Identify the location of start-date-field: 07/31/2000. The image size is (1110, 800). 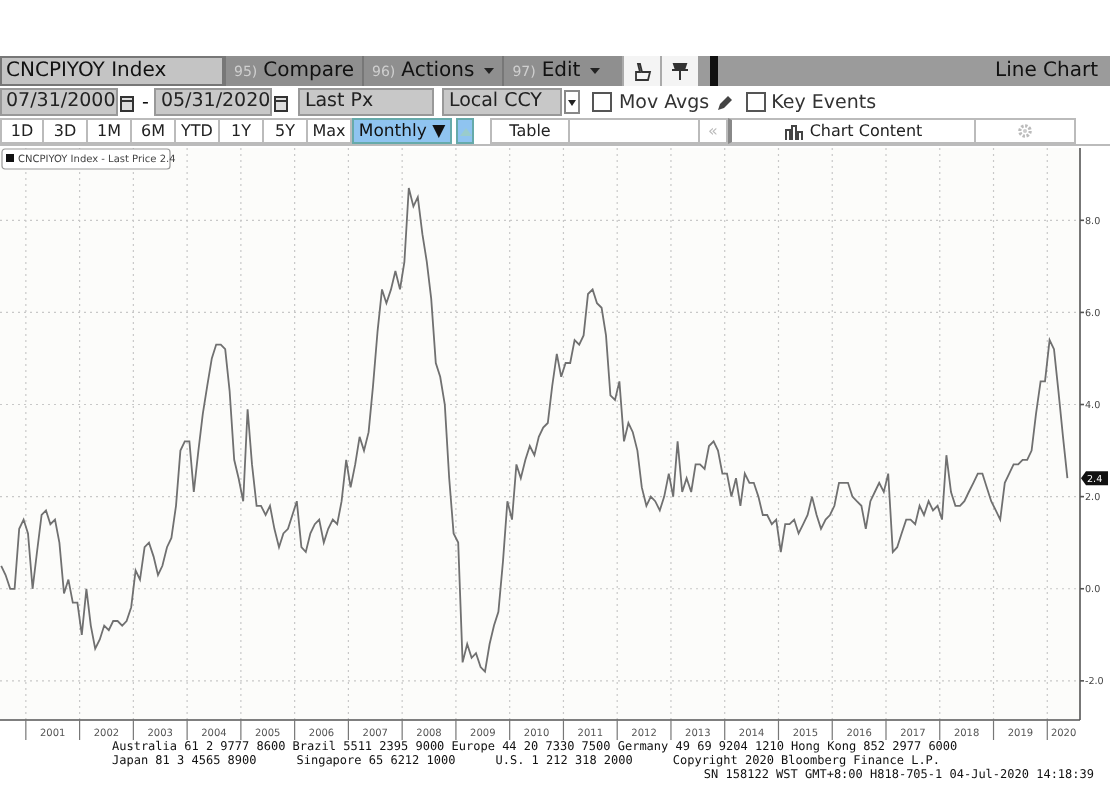
(59, 102).